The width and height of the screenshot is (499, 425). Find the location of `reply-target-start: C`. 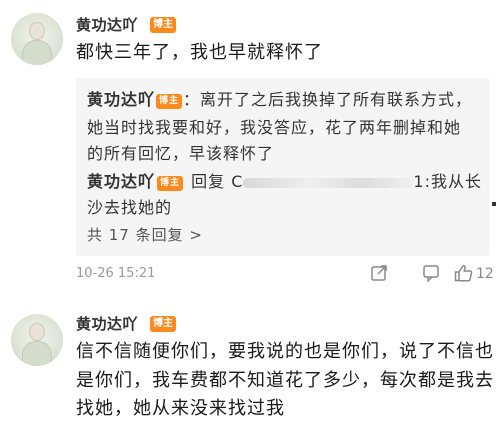

reply-target-start: C is located at coordinates (237, 181).